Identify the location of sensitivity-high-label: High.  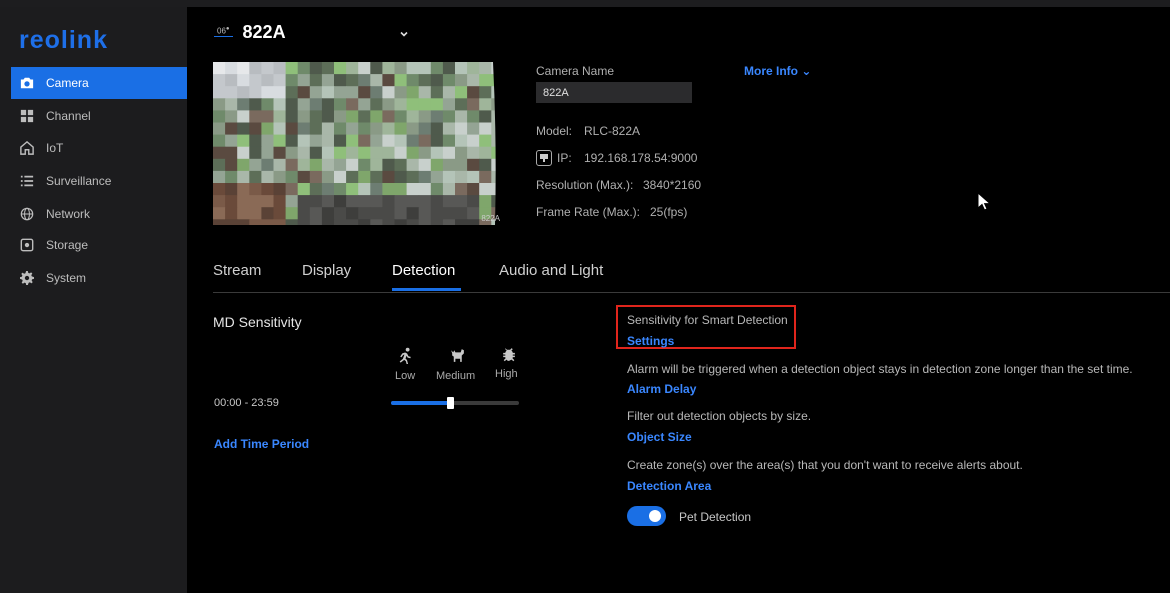
(506, 374).